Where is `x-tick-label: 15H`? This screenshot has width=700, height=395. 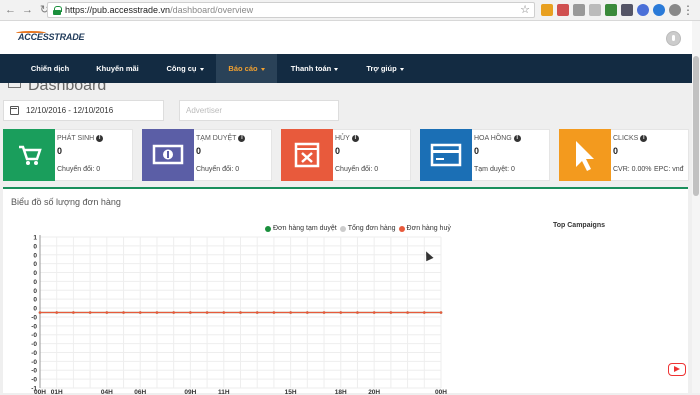 x-tick-label: 15H is located at coordinates (291, 392).